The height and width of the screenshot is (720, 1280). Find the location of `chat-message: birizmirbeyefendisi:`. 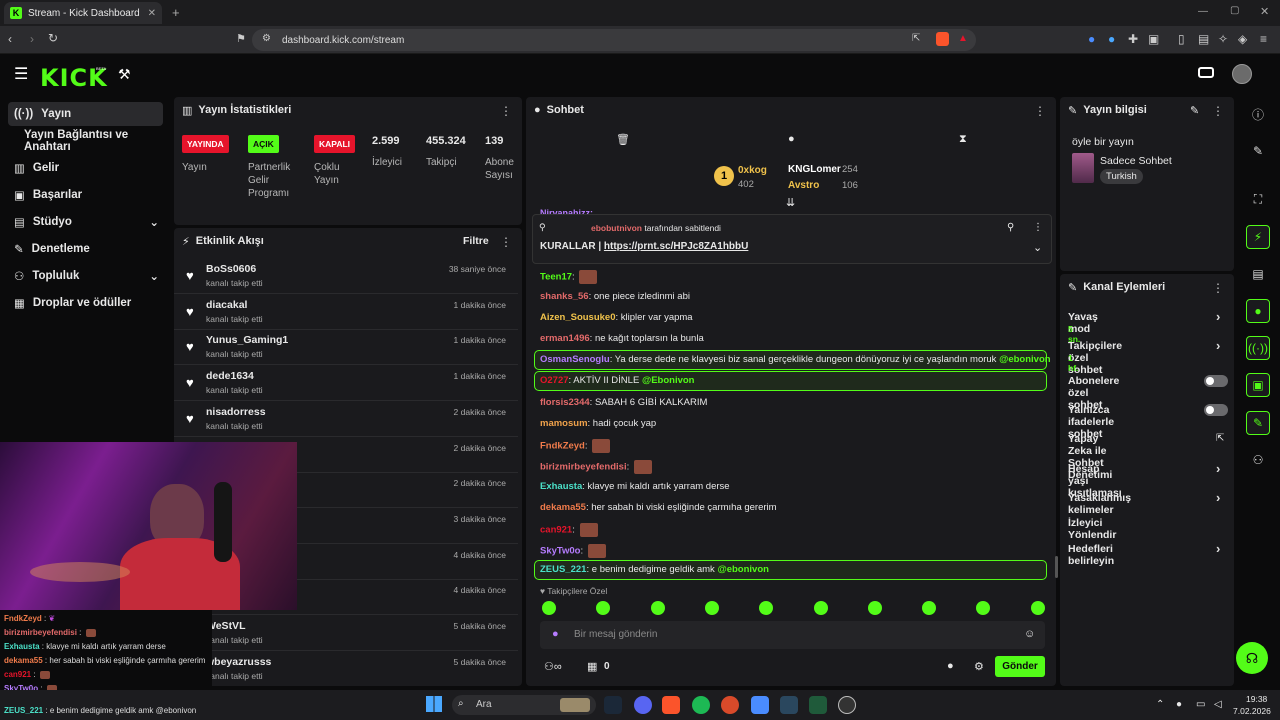

chat-message: birizmirbeyefendisi: is located at coordinates (596, 467).